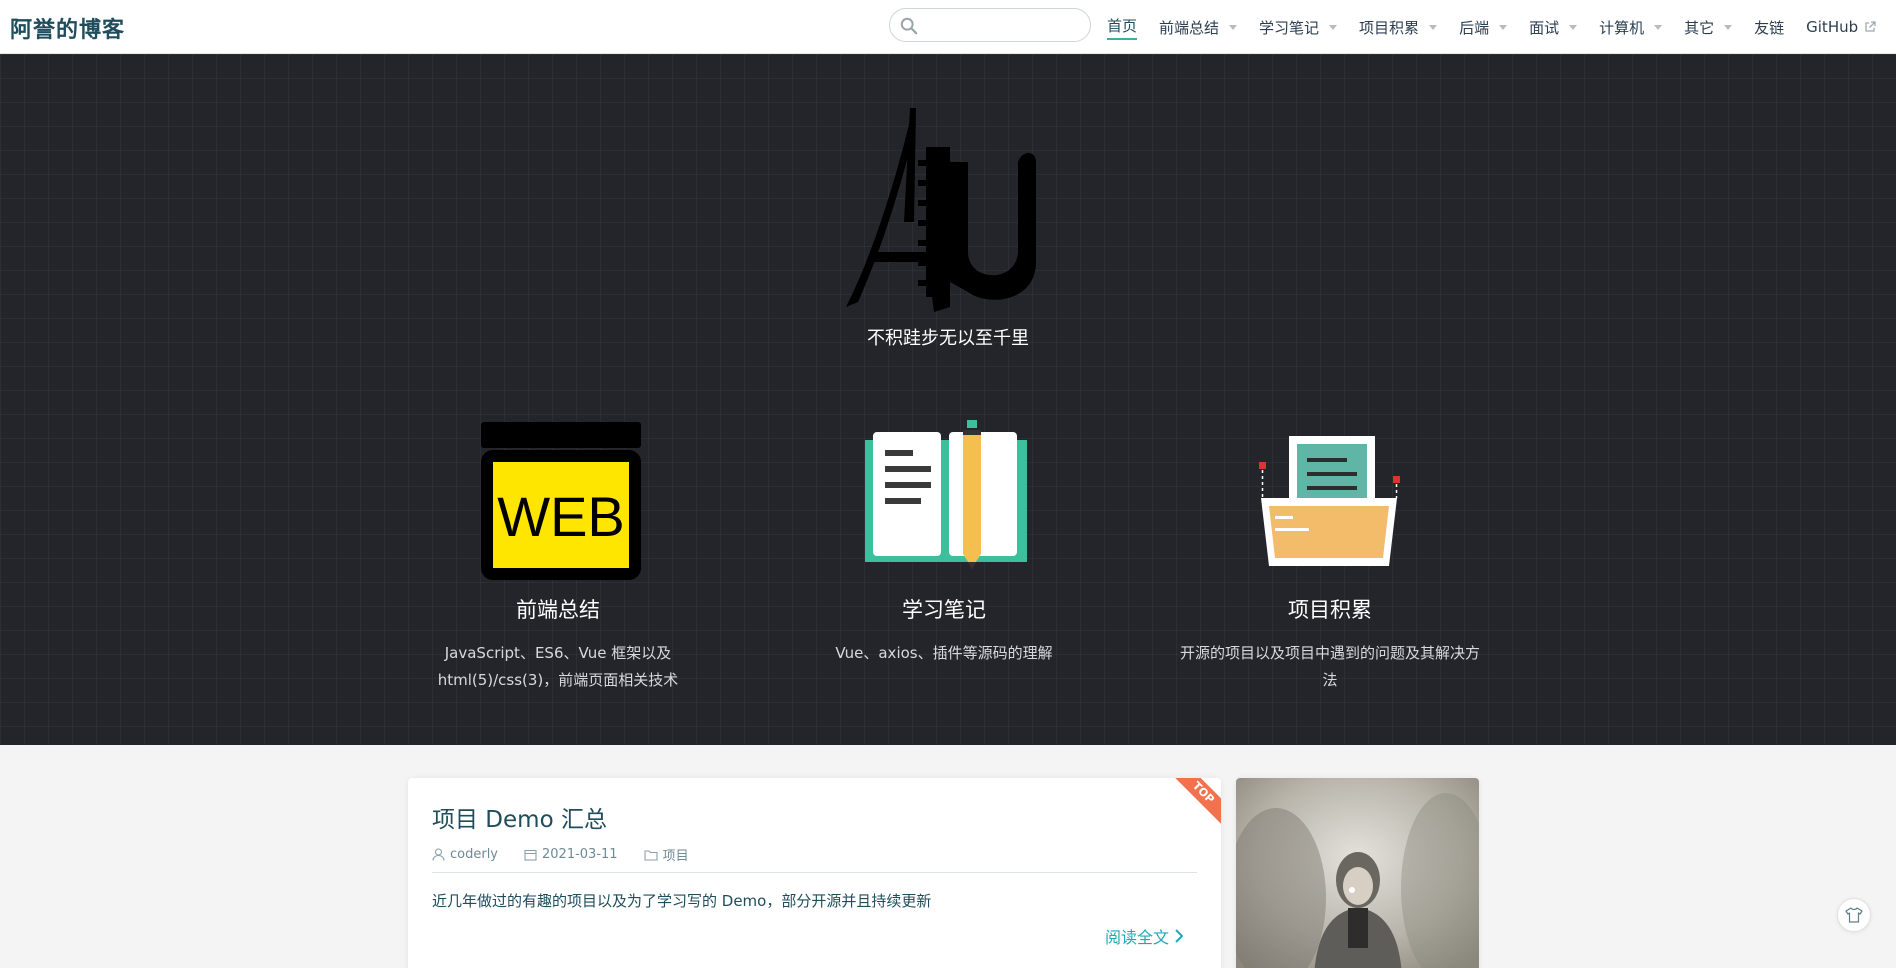 The height and width of the screenshot is (968, 1896). I want to click on post-date: 2021-03-11, so click(571, 854).